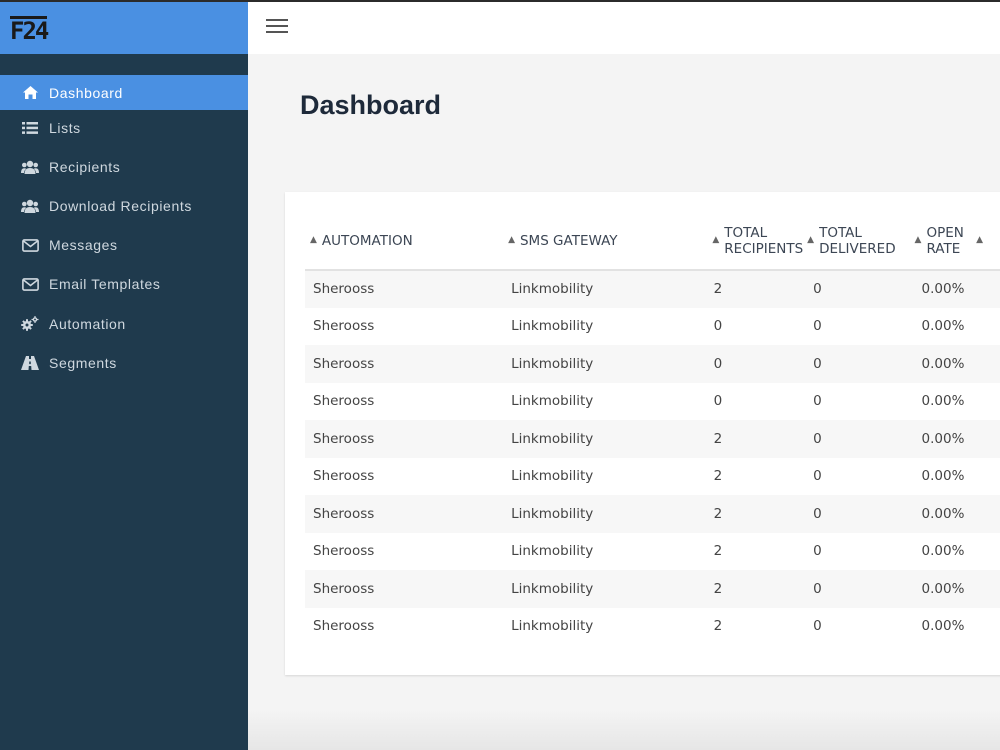  I want to click on sidebar-item-label: Download Recipients, so click(120, 206).